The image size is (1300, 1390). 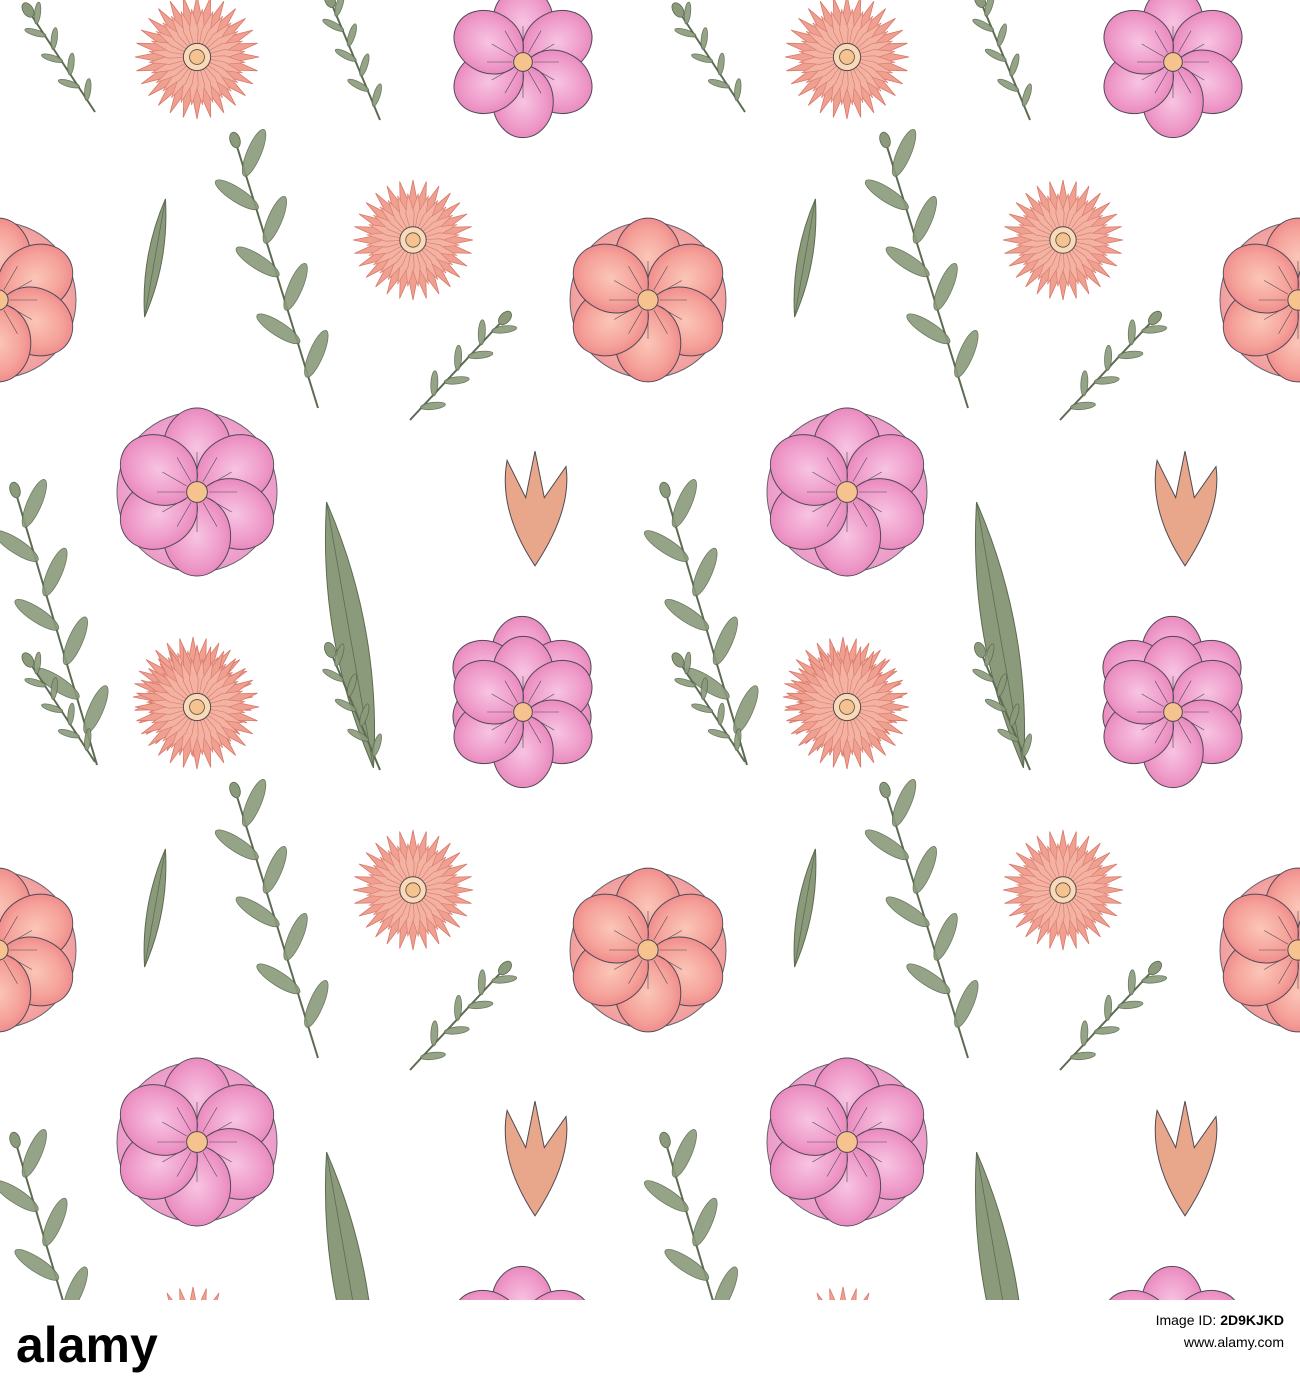 I want to click on alamy-logo: alamy, so click(x=87, y=1345).